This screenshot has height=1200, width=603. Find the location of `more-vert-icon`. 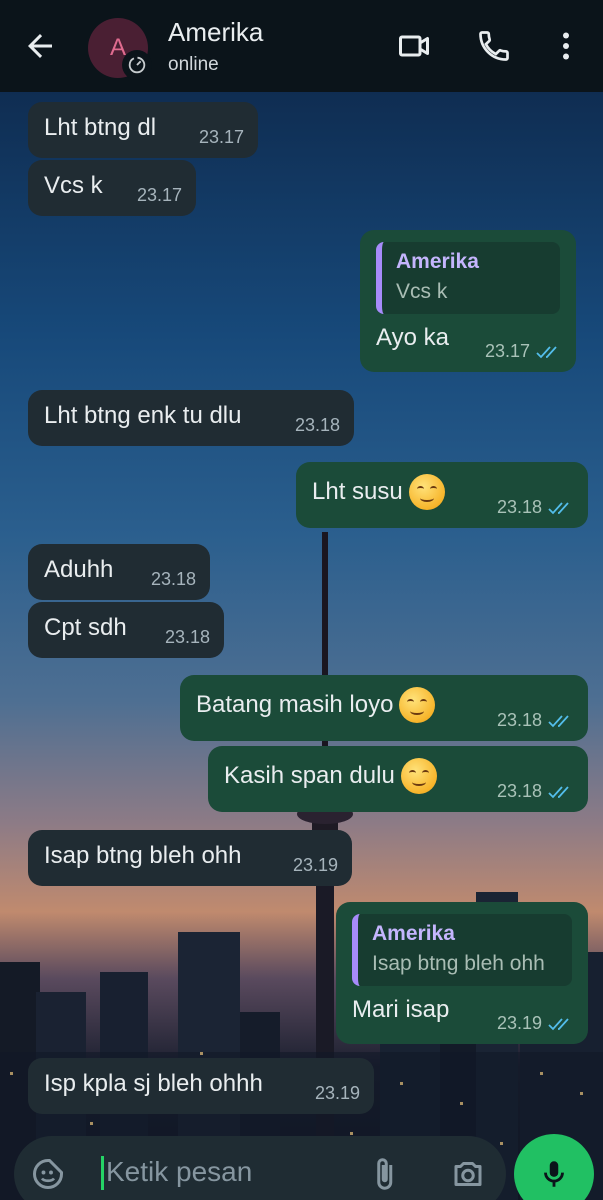

more-vert-icon is located at coordinates (566, 46).